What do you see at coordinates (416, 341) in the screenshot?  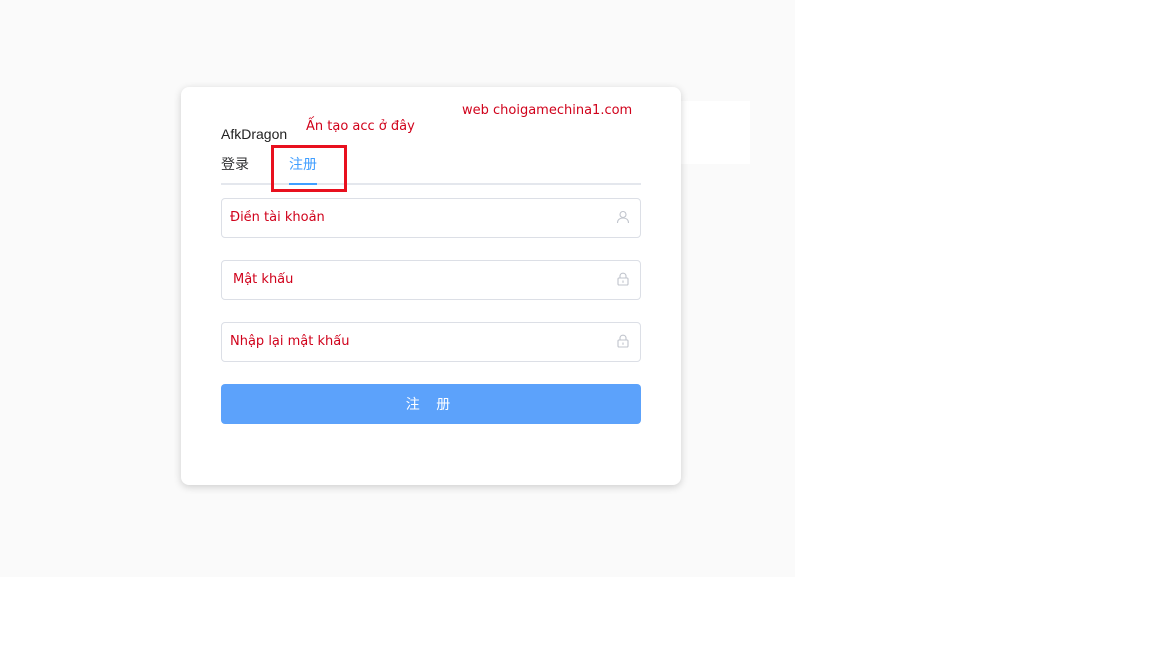 I see `confirm-password-input` at bounding box center [416, 341].